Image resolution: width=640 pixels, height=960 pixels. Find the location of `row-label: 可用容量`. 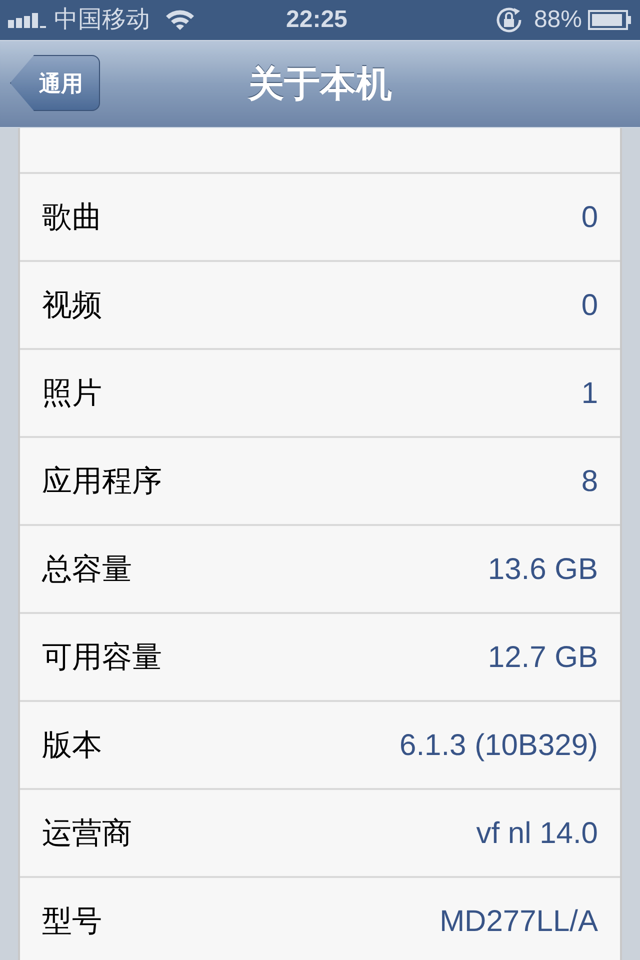

row-label: 可用容量 is located at coordinates (102, 658).